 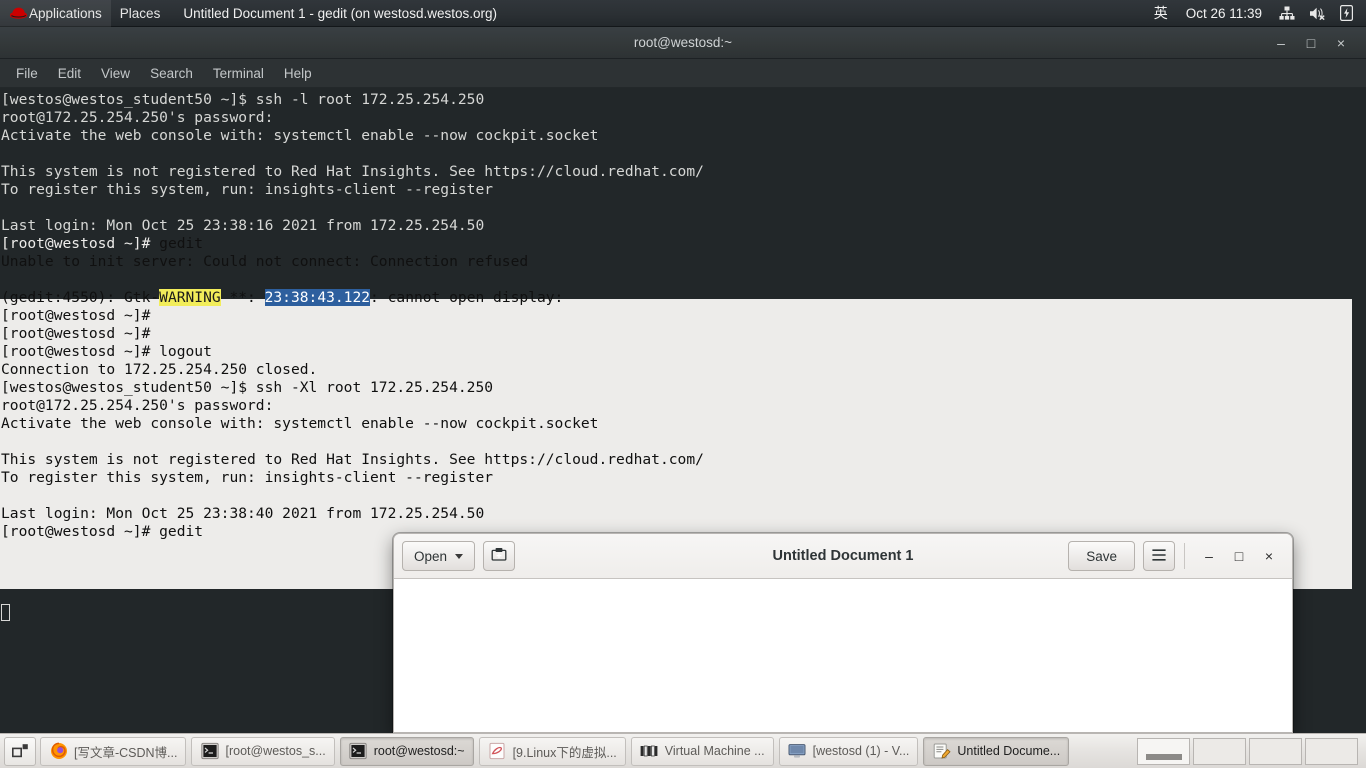 I want to click on terminal-menubar: File Edit View Search Terminal Help, so click(x=683, y=73).